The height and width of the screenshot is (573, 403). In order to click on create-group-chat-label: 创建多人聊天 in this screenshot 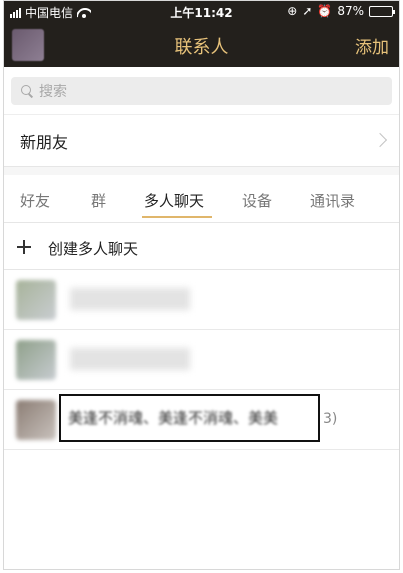, I will do `click(93, 249)`.